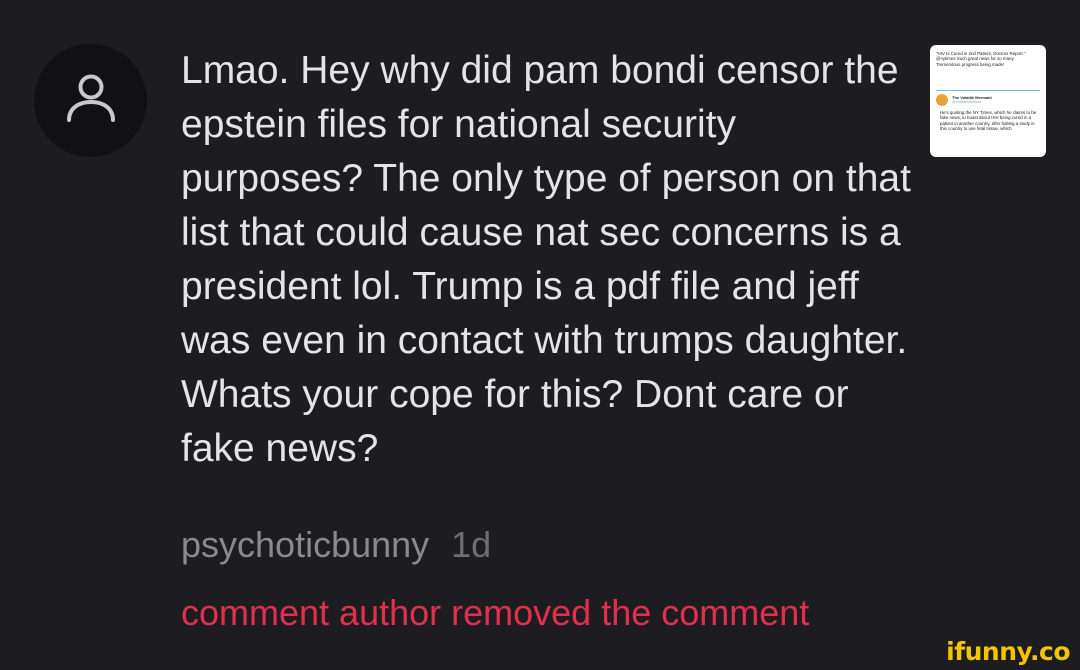 The width and height of the screenshot is (1080, 670). I want to click on user-icon, so click(91, 100).